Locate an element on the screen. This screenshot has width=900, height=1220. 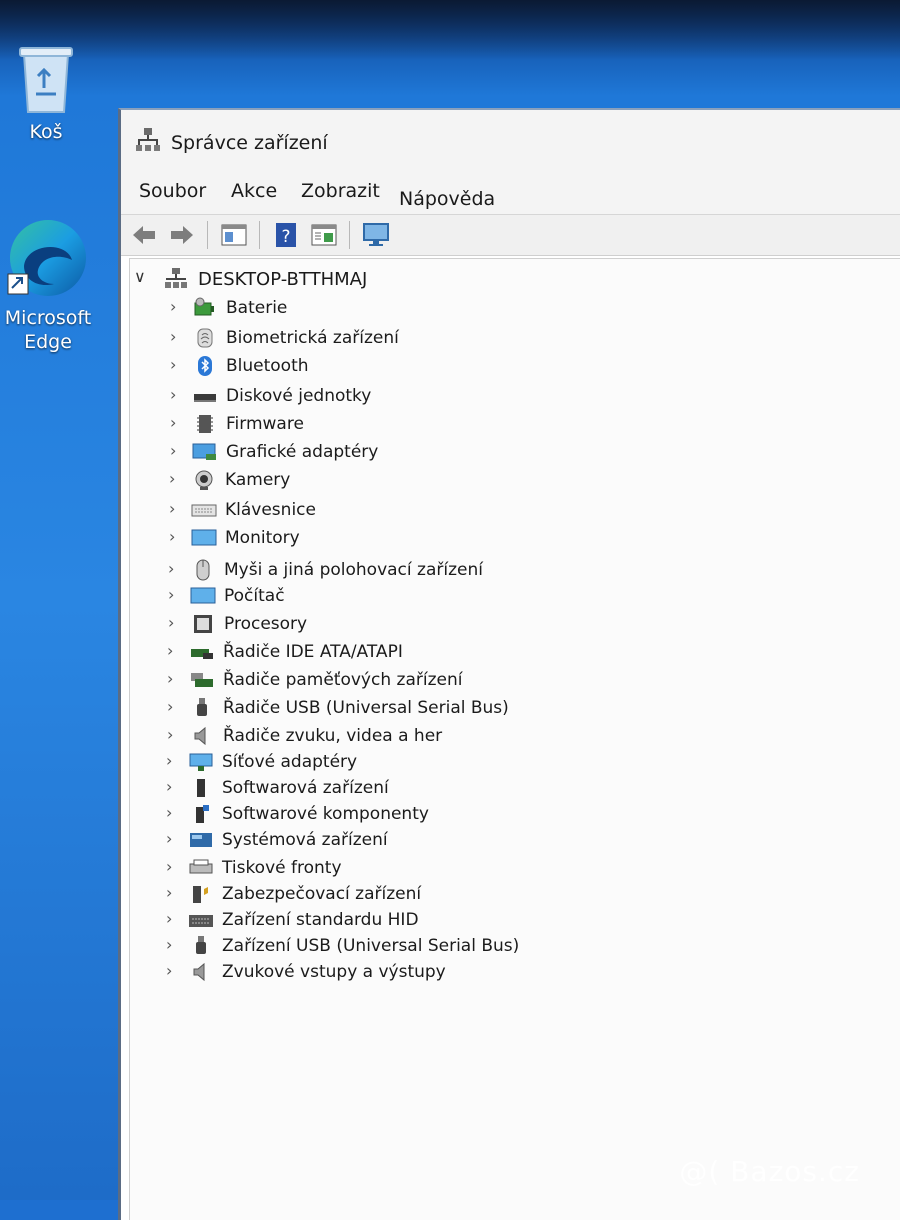
properties-pane-icon is located at coordinates (234, 235).